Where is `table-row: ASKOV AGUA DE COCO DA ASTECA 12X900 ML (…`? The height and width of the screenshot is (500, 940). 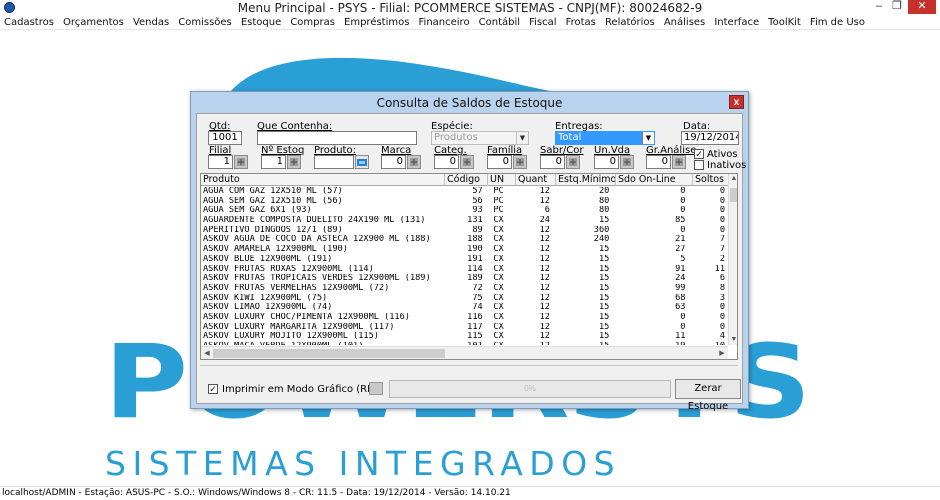 table-row: ASKOV AGUA DE COCO DA ASTECA 12X900 ML (… is located at coordinates (464, 240).